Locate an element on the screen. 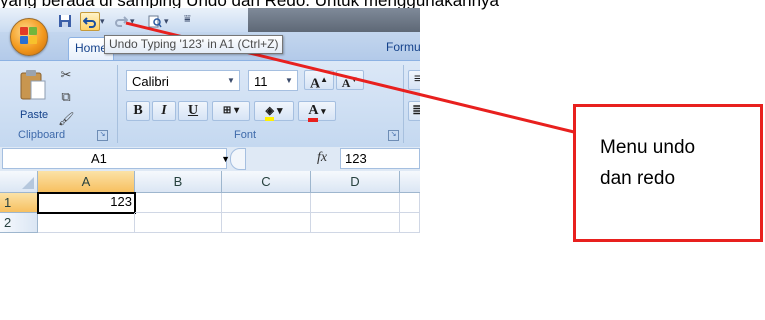  annotation-line-1: Menu undo is located at coordinates (648, 147).